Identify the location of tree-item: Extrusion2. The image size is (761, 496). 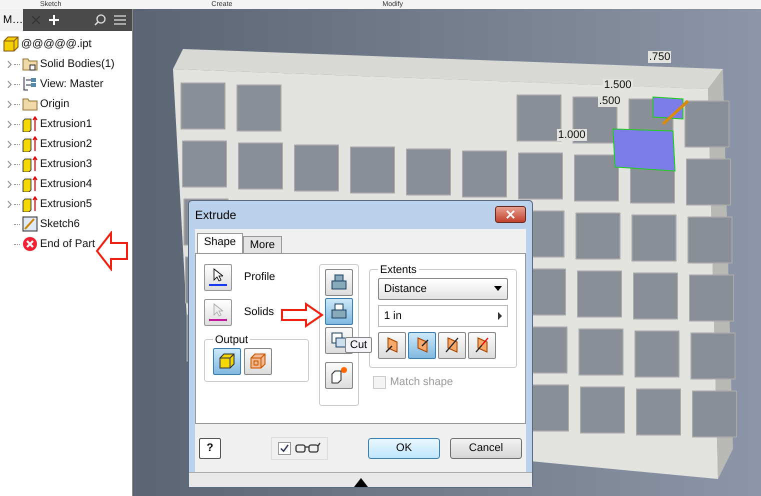
(66, 144).